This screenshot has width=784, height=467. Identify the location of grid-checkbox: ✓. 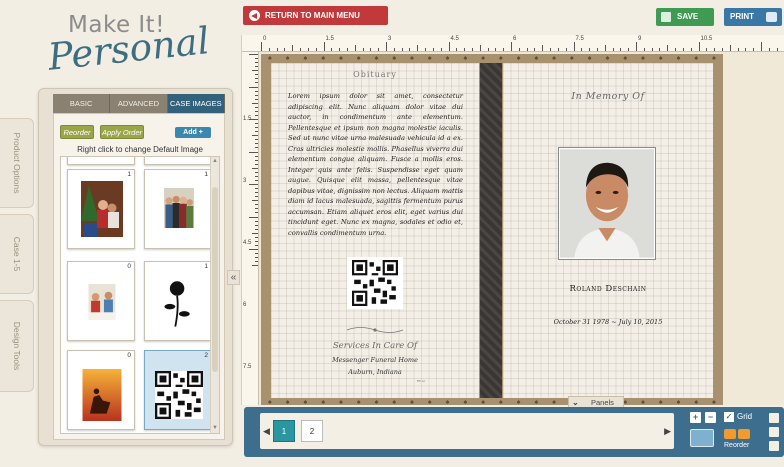
(729, 417).